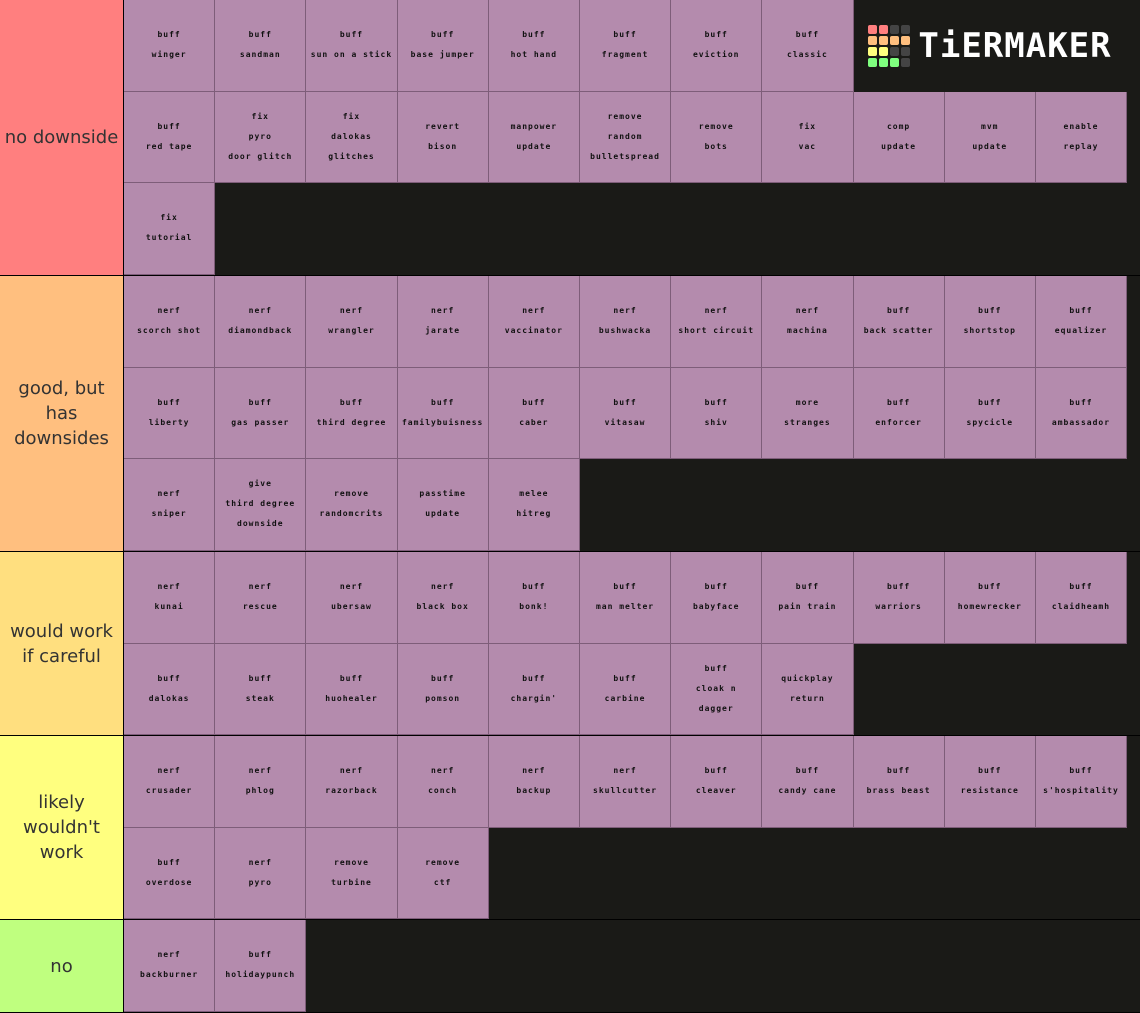 The width and height of the screenshot is (1140, 1013). Describe the element at coordinates (352, 322) in the screenshot. I see `tier-item: nerf wrangler` at that location.